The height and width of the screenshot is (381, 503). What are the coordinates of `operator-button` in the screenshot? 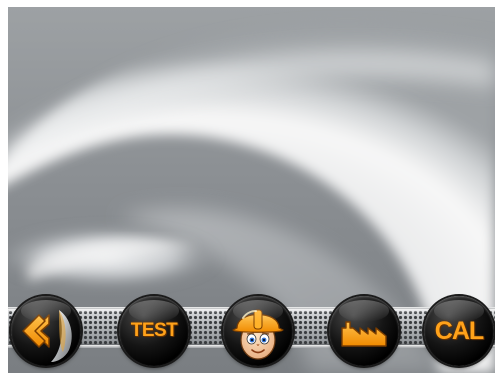 It's located at (258, 331).